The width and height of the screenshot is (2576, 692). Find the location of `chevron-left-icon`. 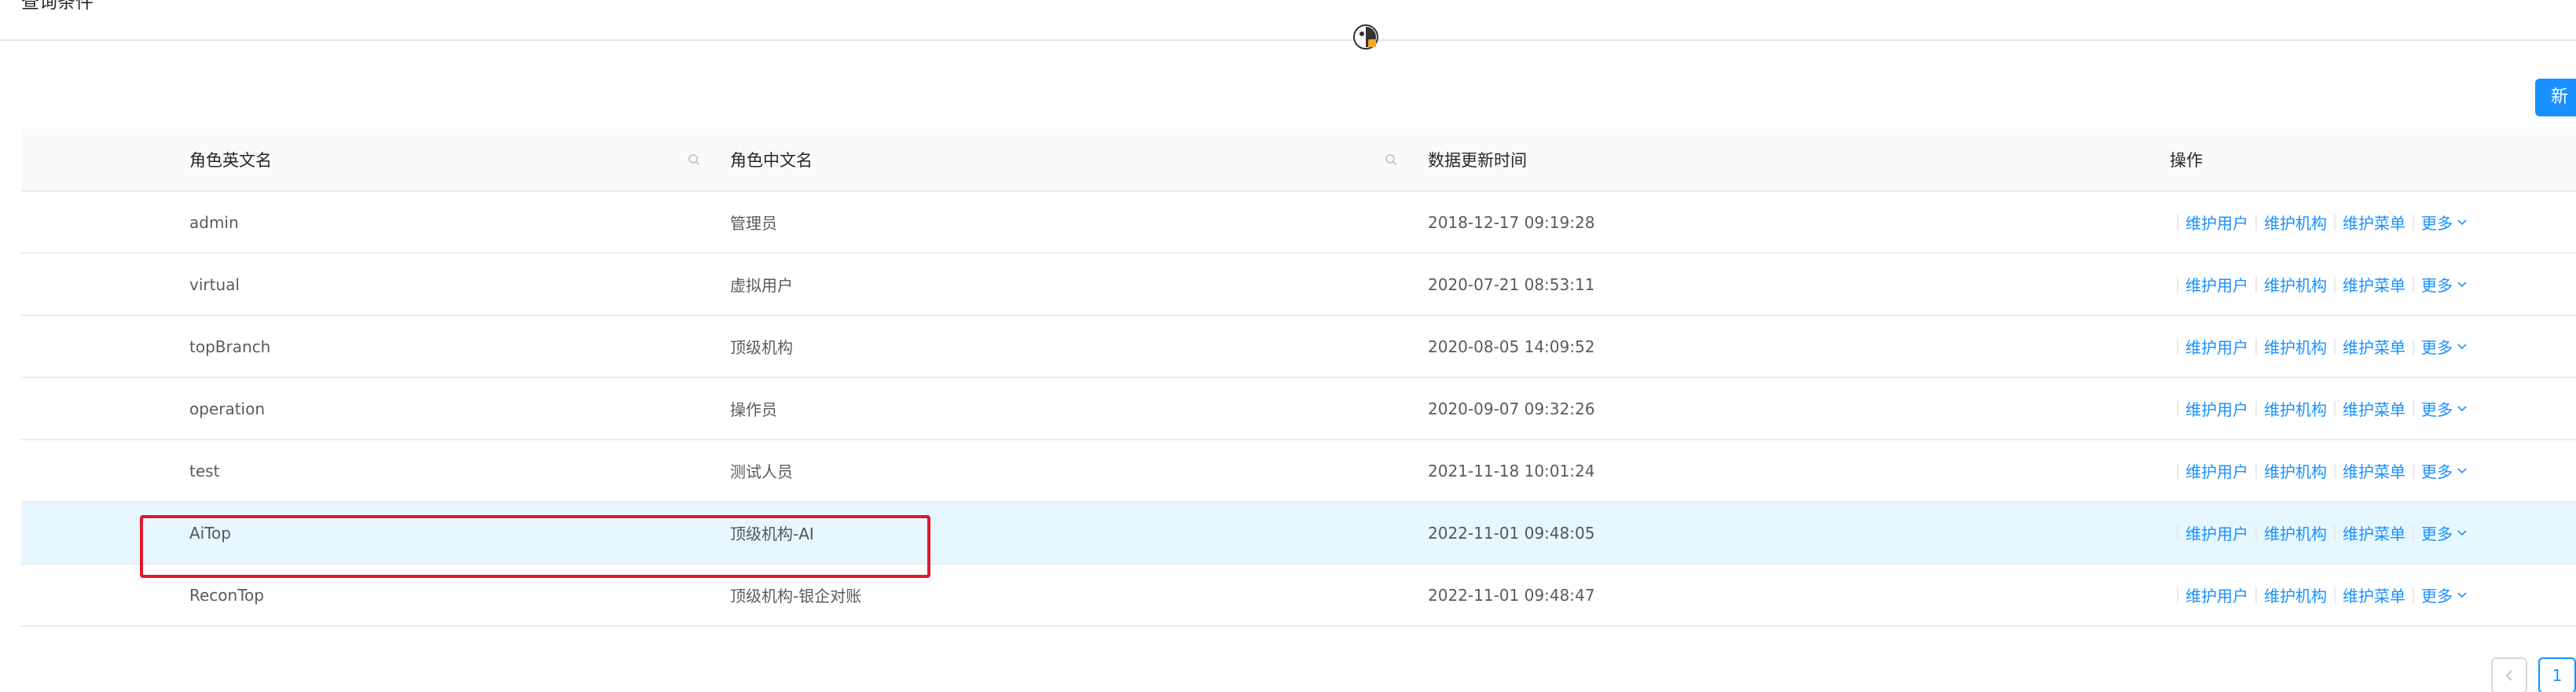

chevron-left-icon is located at coordinates (2508, 676).